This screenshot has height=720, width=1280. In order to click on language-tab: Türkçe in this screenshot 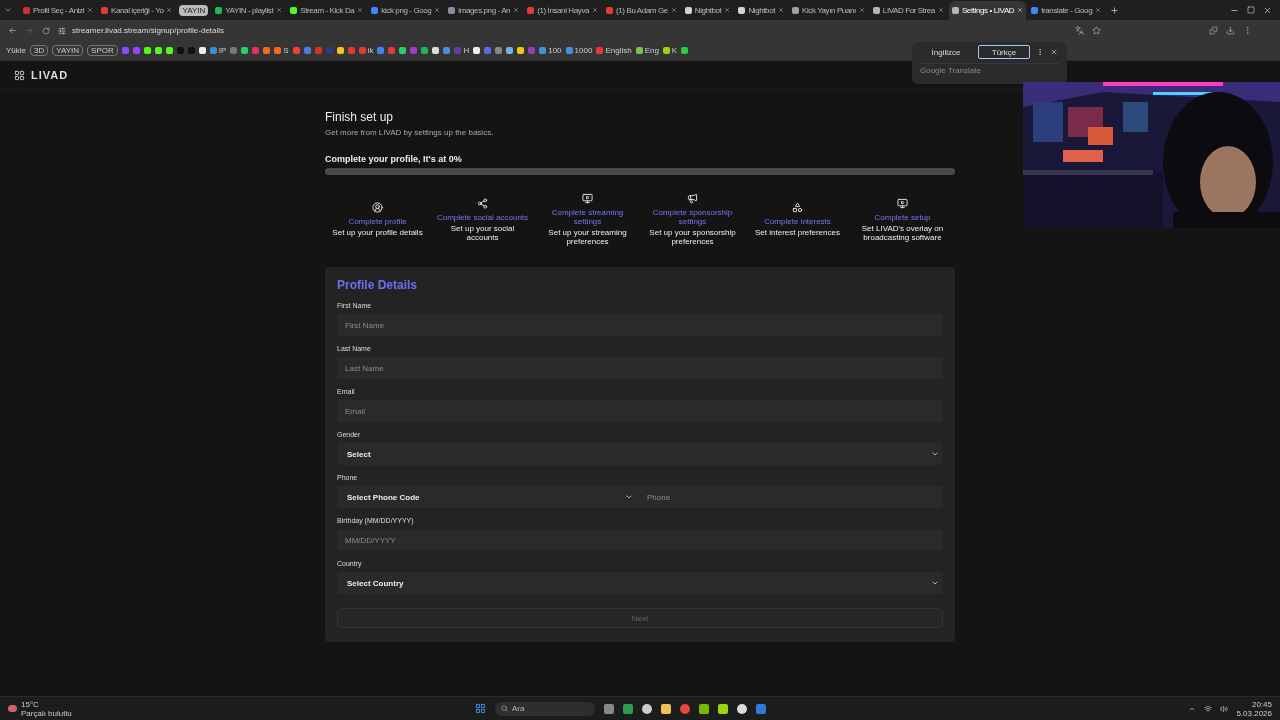, I will do `click(1004, 52)`.